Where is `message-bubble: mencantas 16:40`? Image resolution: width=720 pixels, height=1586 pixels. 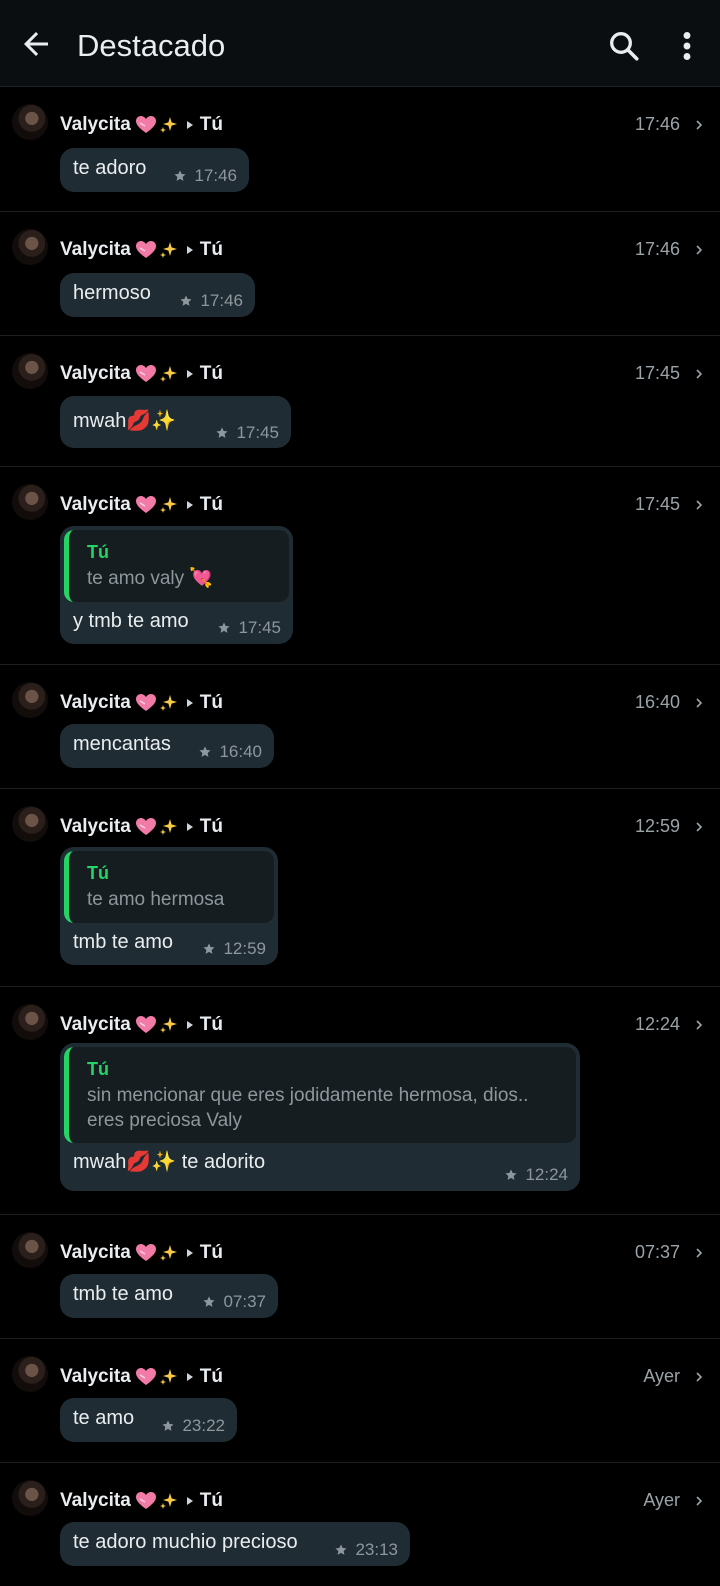
message-bubble: mencantas 16:40 is located at coordinates (167, 746).